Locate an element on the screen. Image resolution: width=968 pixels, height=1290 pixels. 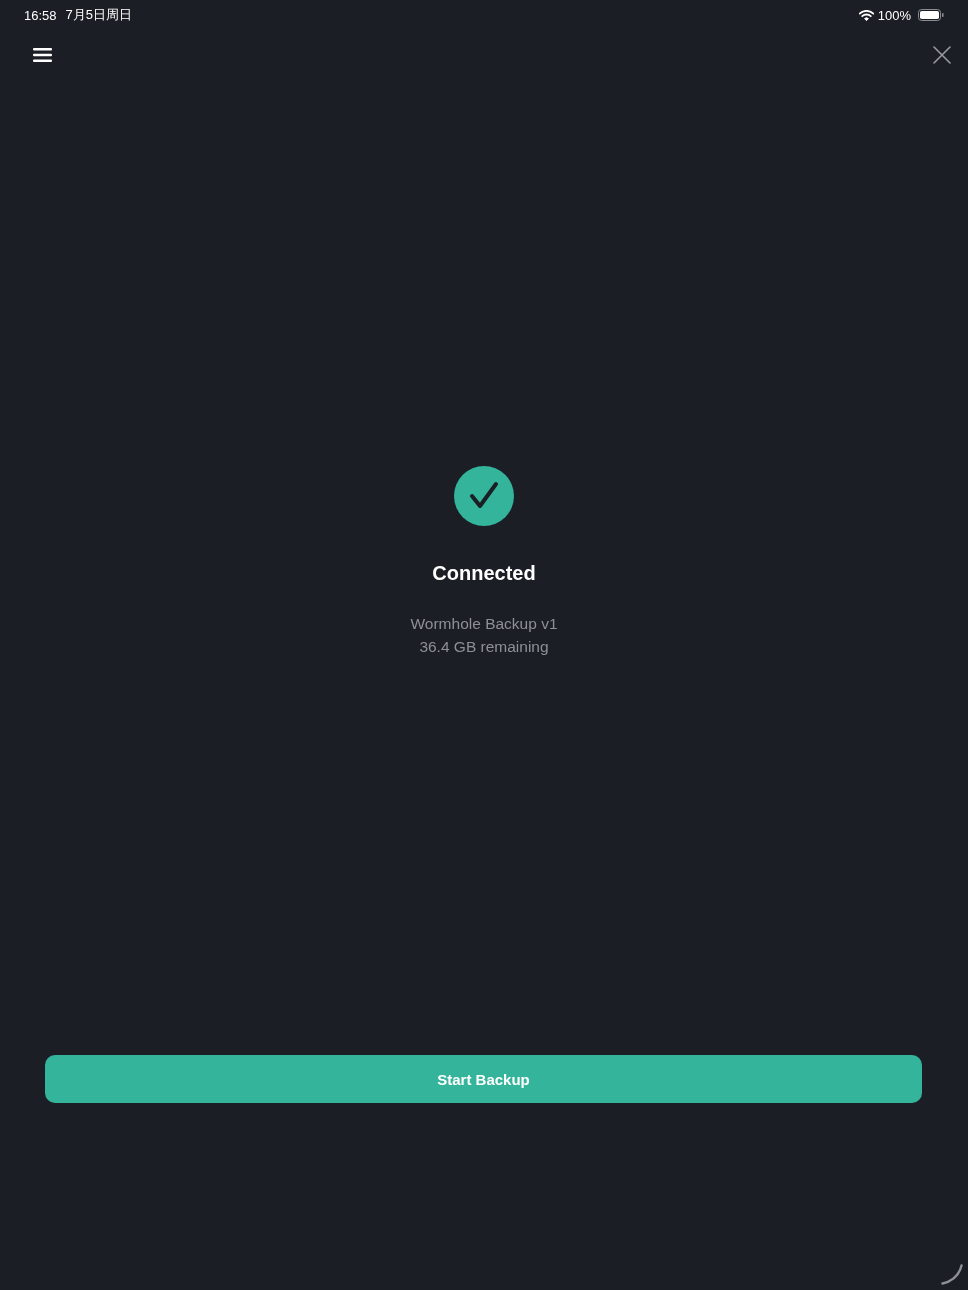
status-detail: 36.4 GB remaining is located at coordinates (484, 646).